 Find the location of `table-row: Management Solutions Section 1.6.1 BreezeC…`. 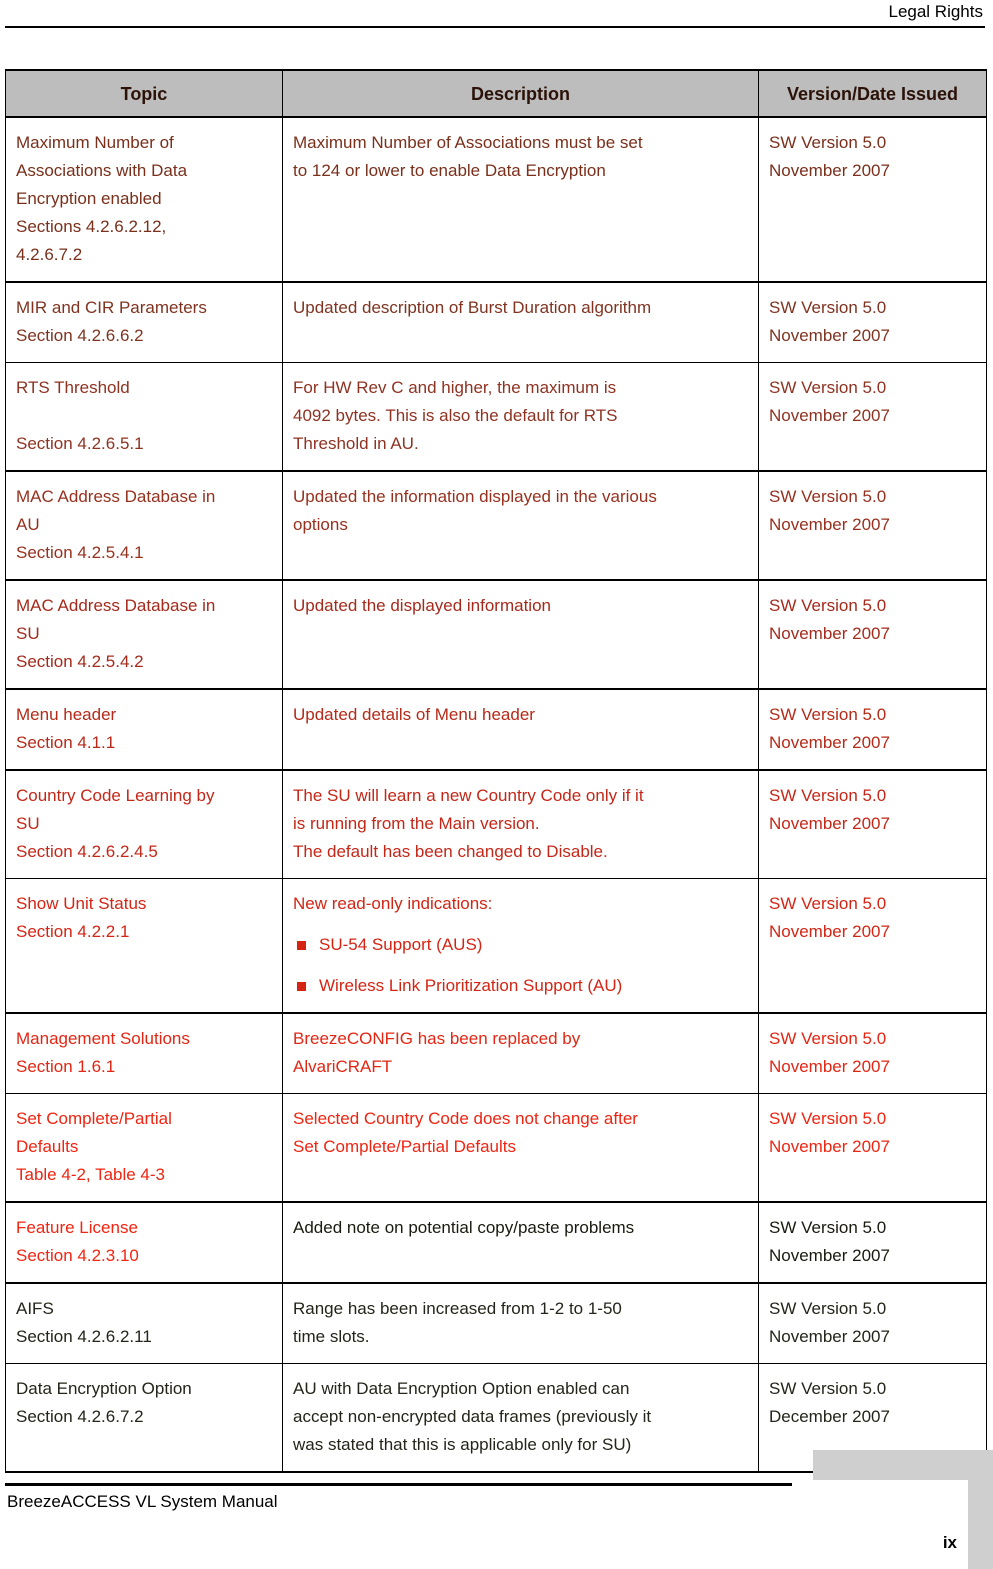

table-row: Management Solutions Section 1.6.1 BreezeC… is located at coordinates (496, 1053).